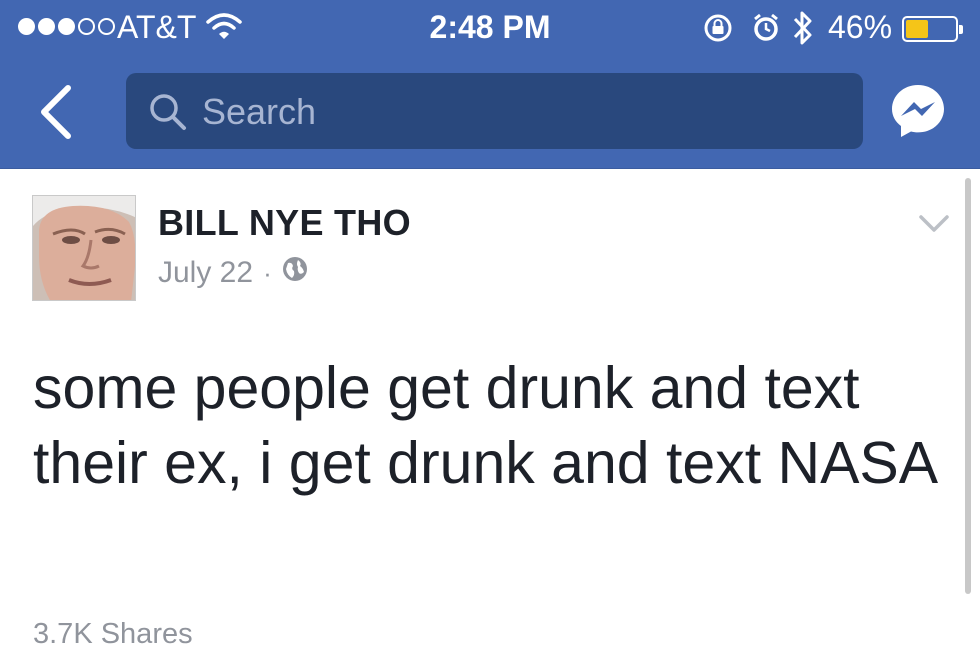 The image size is (980, 661). I want to click on chevron-left-icon, so click(56, 112).